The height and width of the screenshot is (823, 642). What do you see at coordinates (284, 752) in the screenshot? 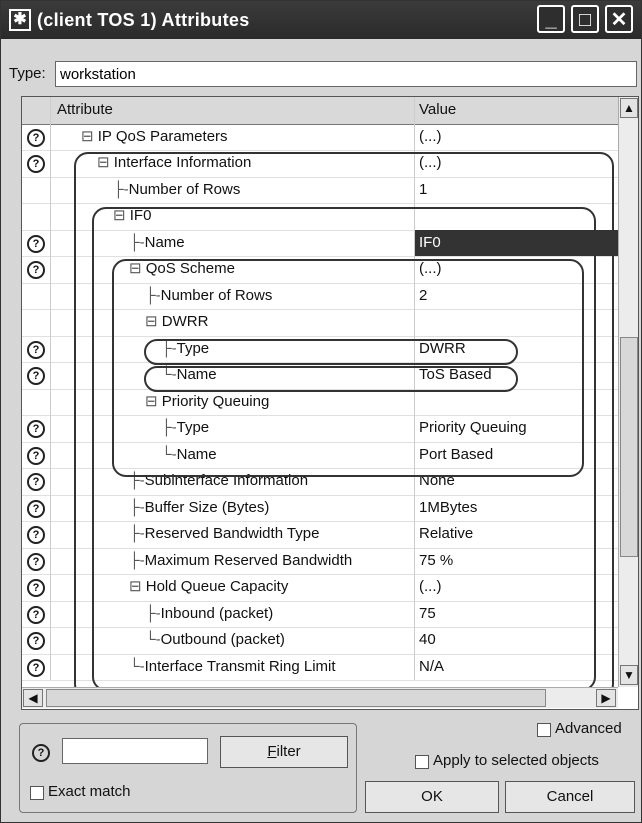
I see `filter-button: Filter` at bounding box center [284, 752].